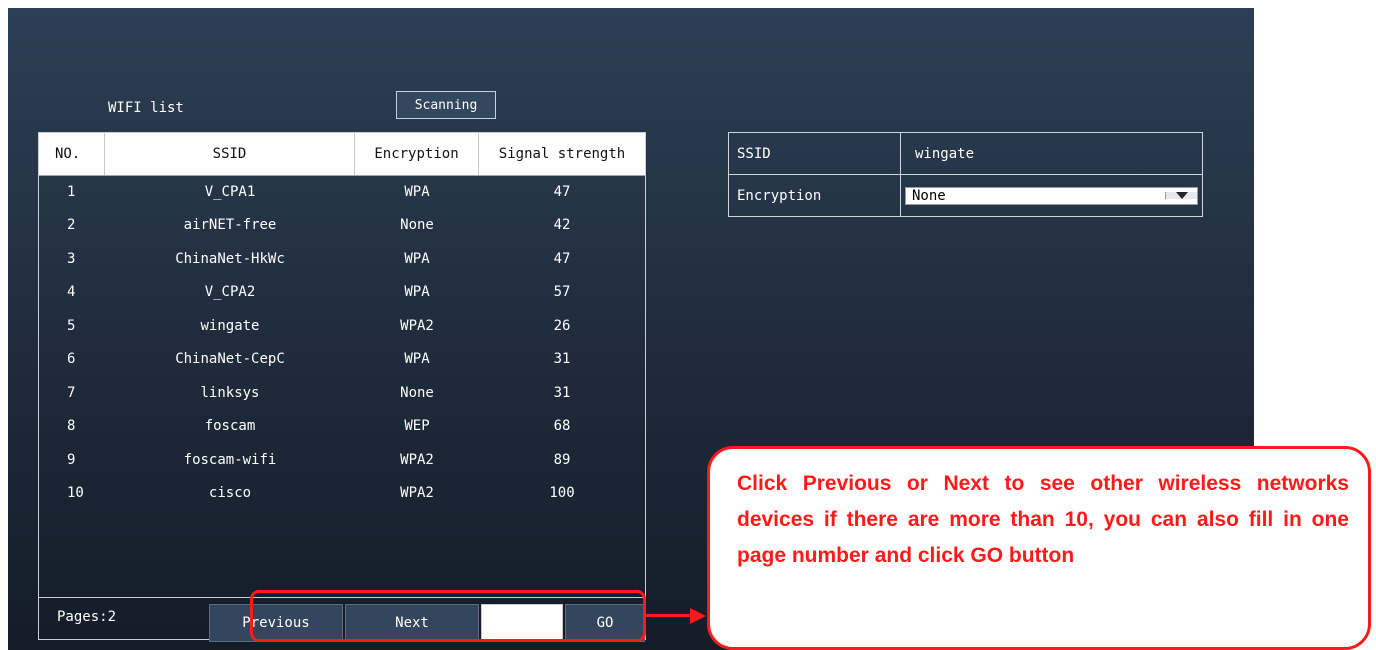 The height and width of the screenshot is (650, 1376). I want to click on table-header: NO. SSID Encryption Signal strength, so click(342, 154).